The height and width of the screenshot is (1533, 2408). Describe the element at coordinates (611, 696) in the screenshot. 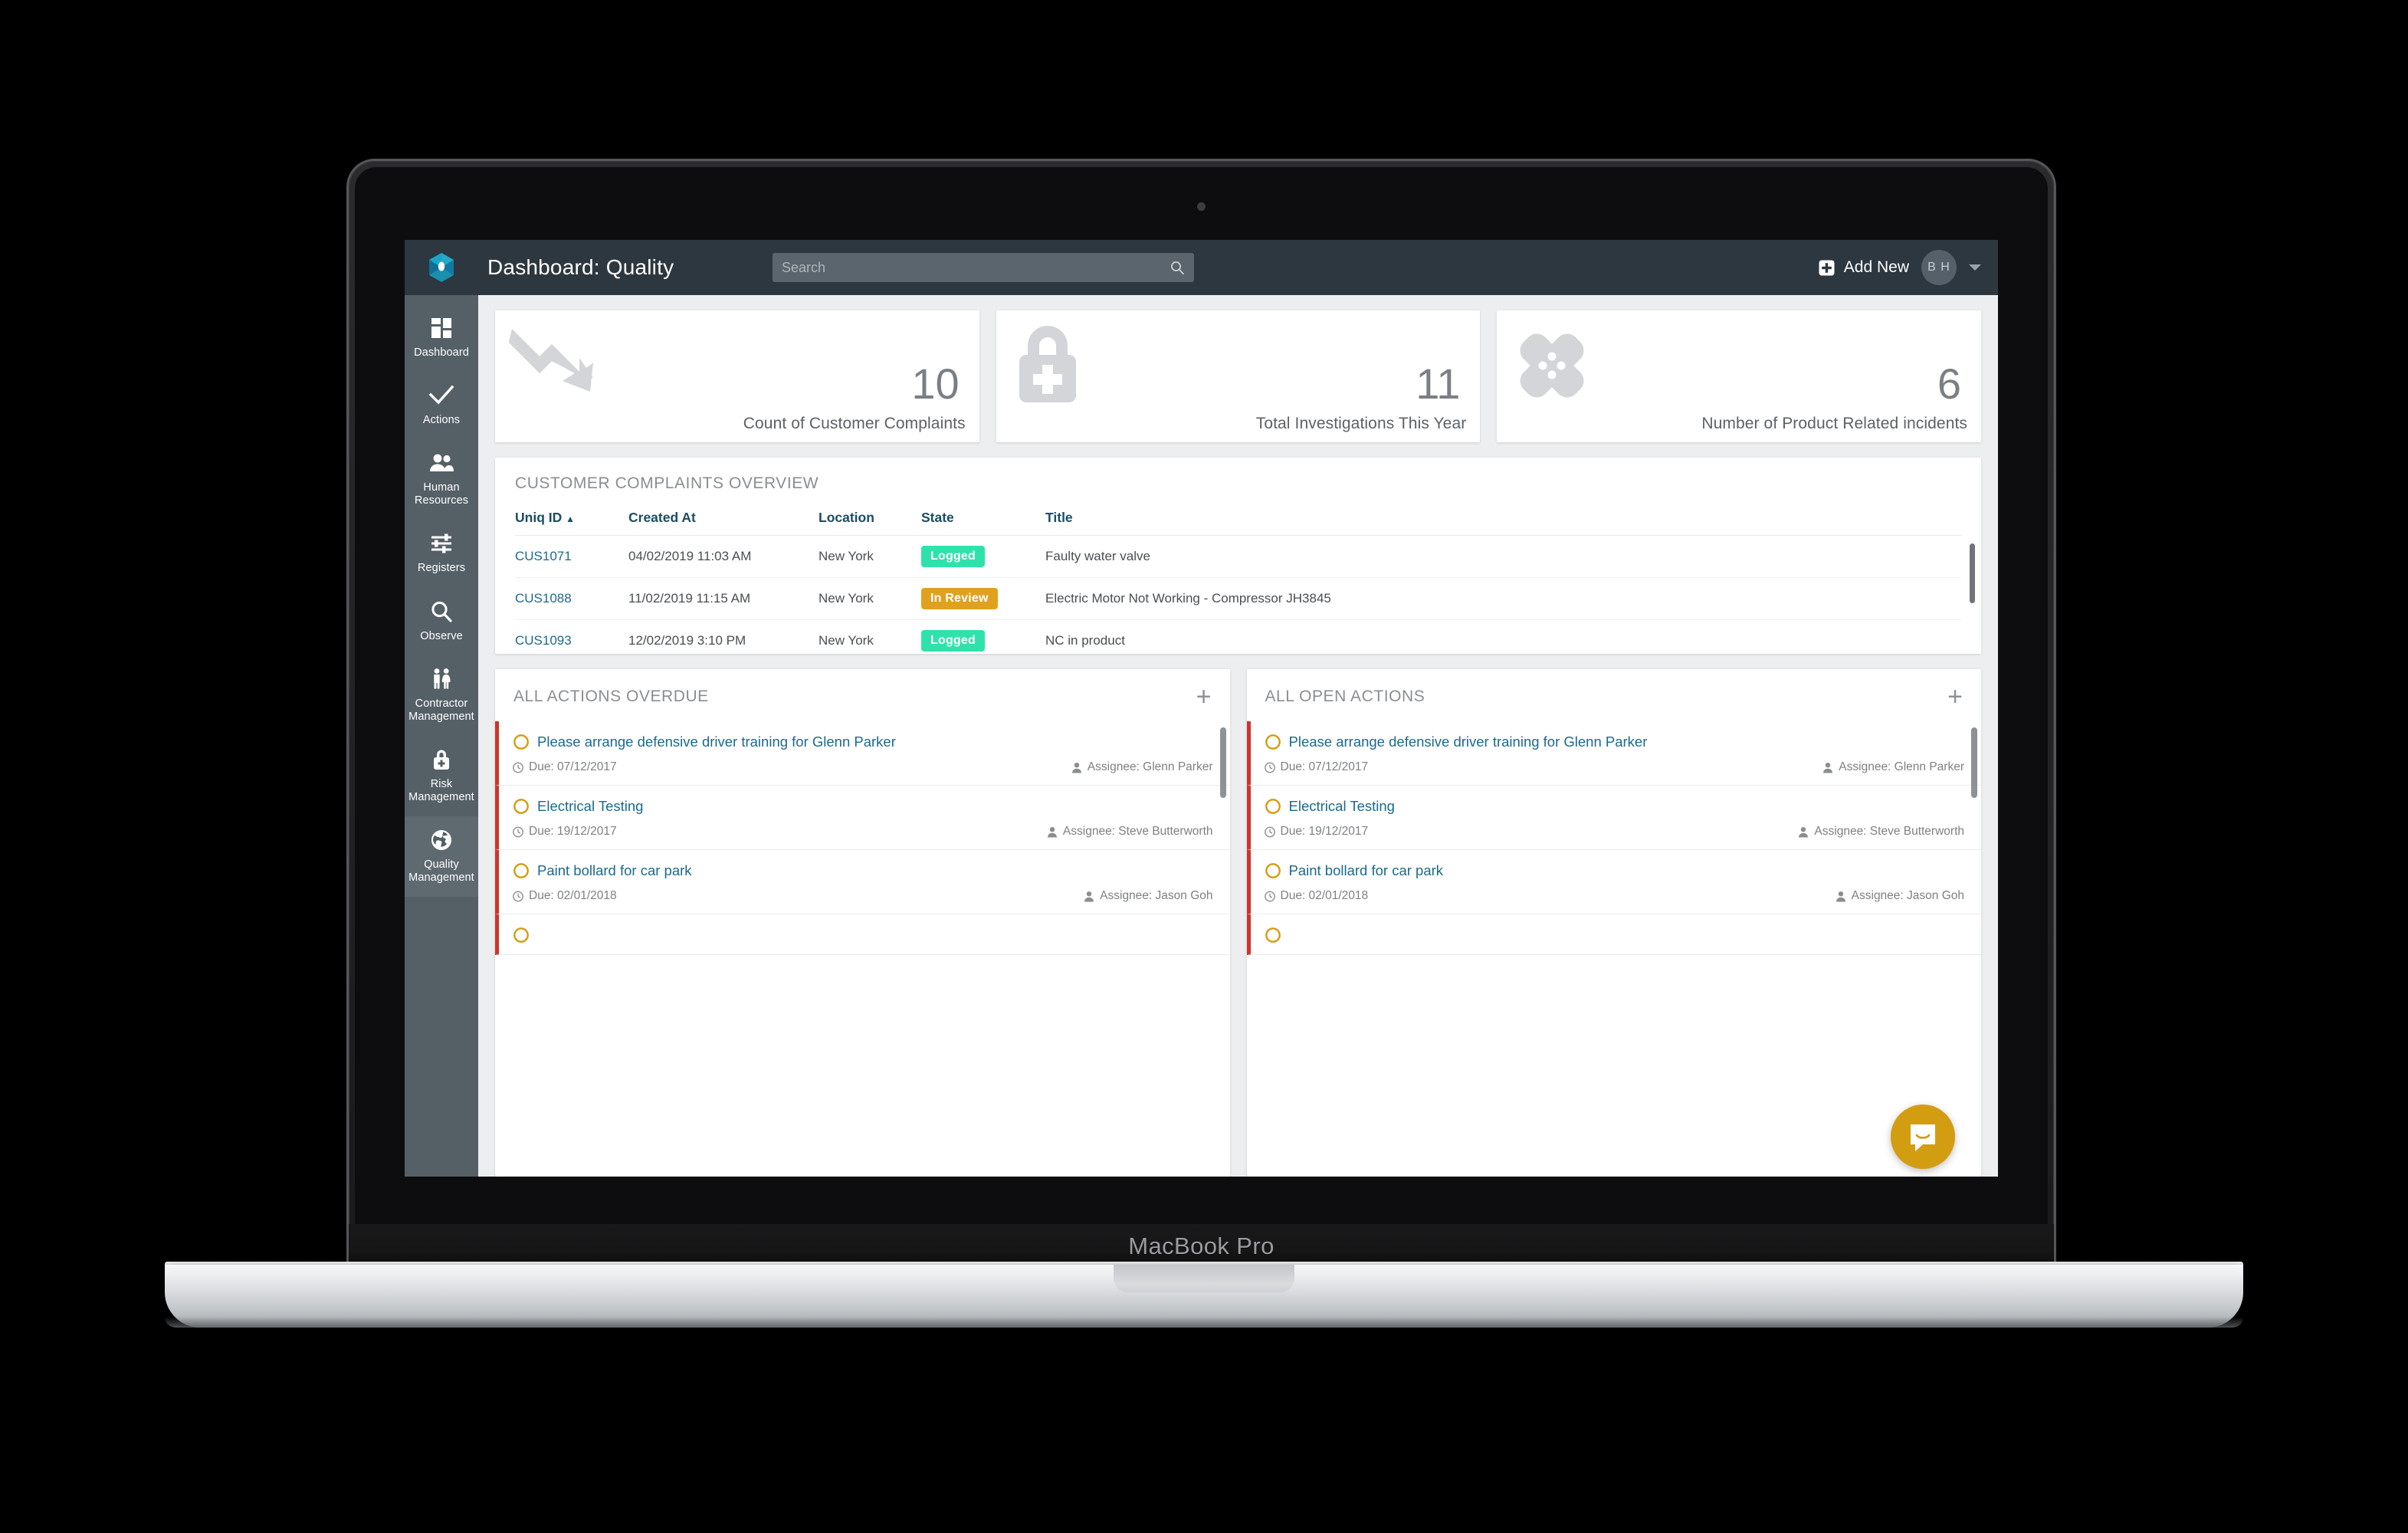

I see `panel-title: ALL ACTIONS OVERDUE` at that location.